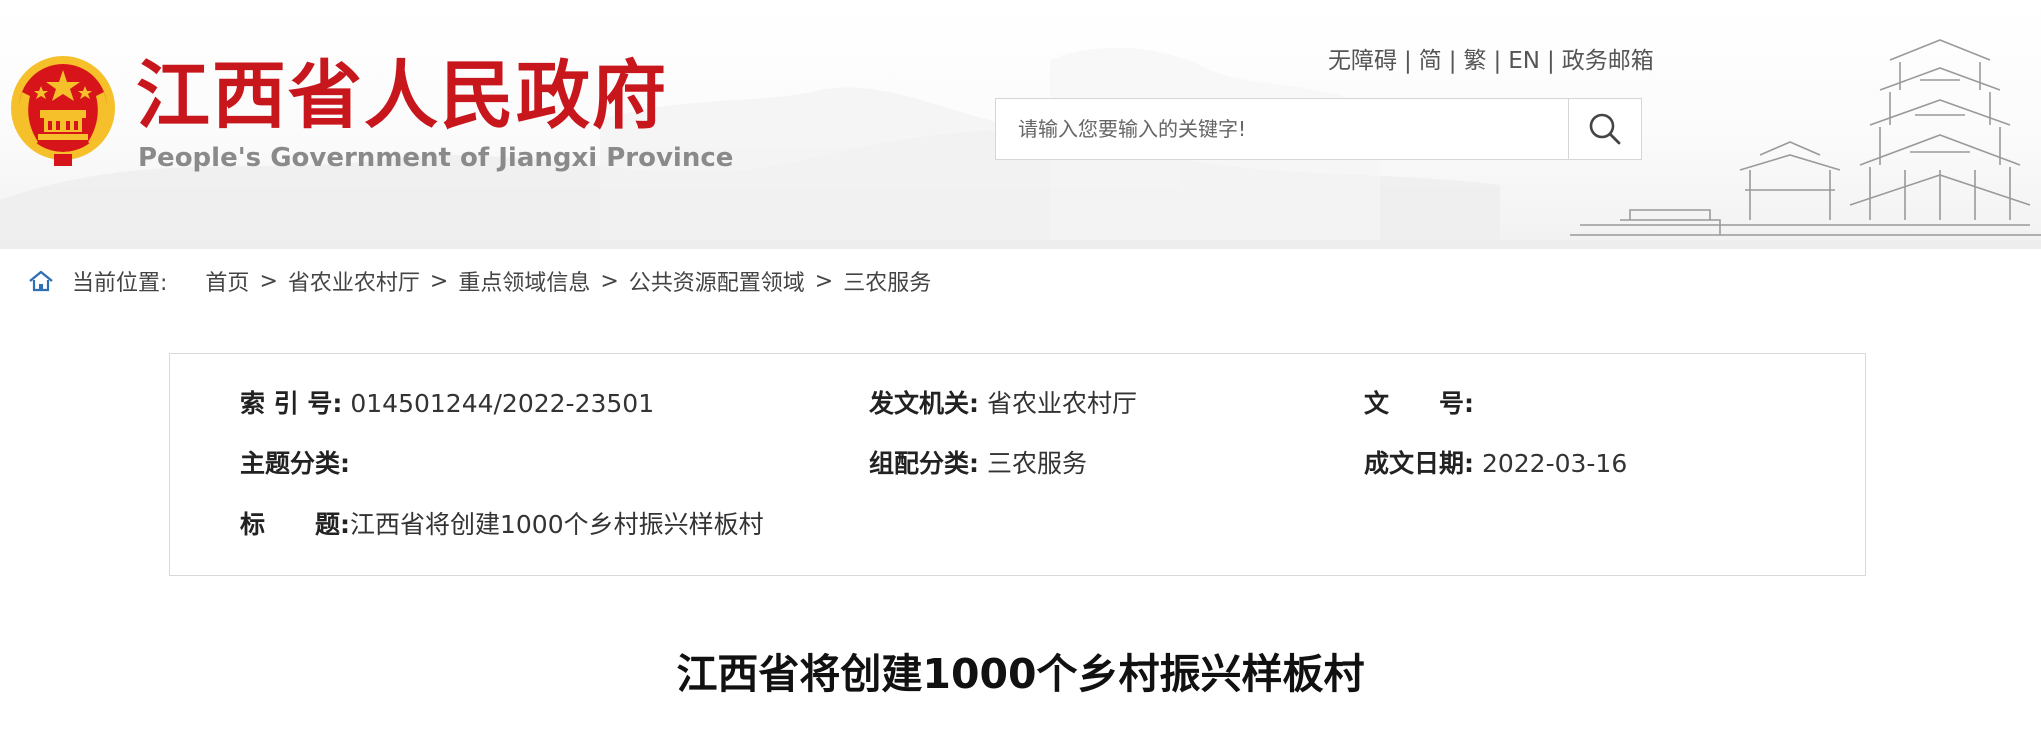  I want to click on traditional-chinese-link: 繁, so click(1475, 61).